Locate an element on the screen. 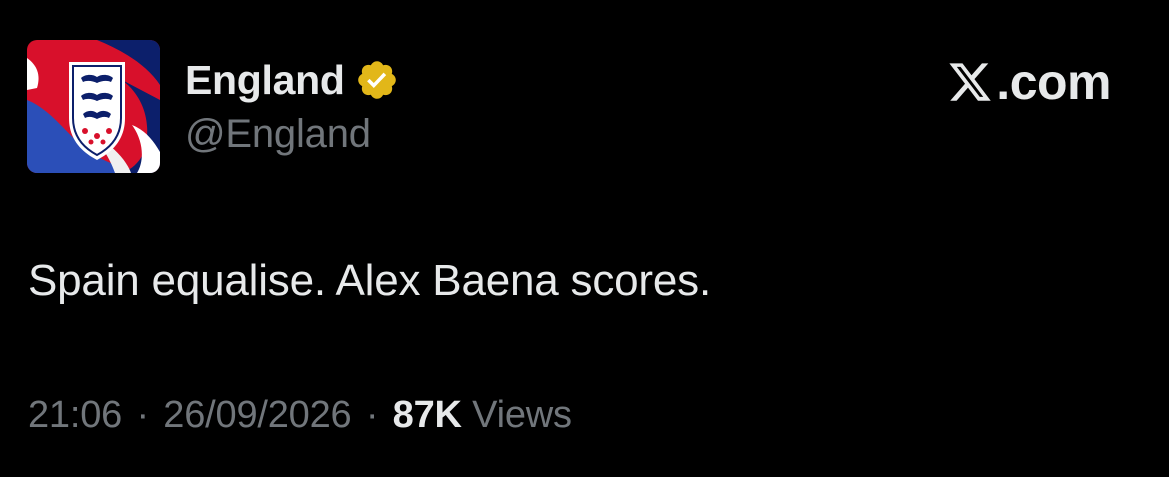  tweet-date: 26/09/2026 is located at coordinates (257, 415).